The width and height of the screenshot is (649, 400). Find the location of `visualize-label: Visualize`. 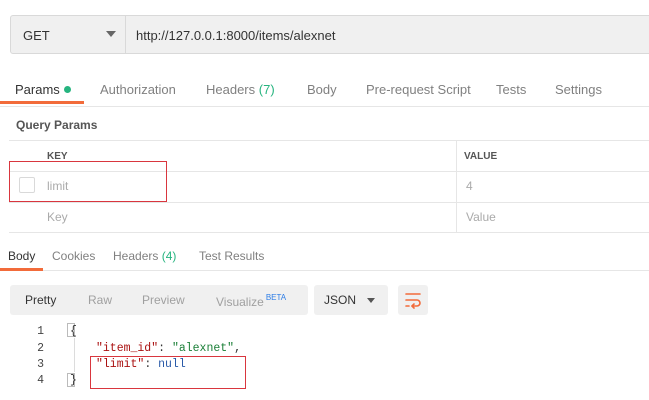

visualize-label: Visualize is located at coordinates (240, 302).